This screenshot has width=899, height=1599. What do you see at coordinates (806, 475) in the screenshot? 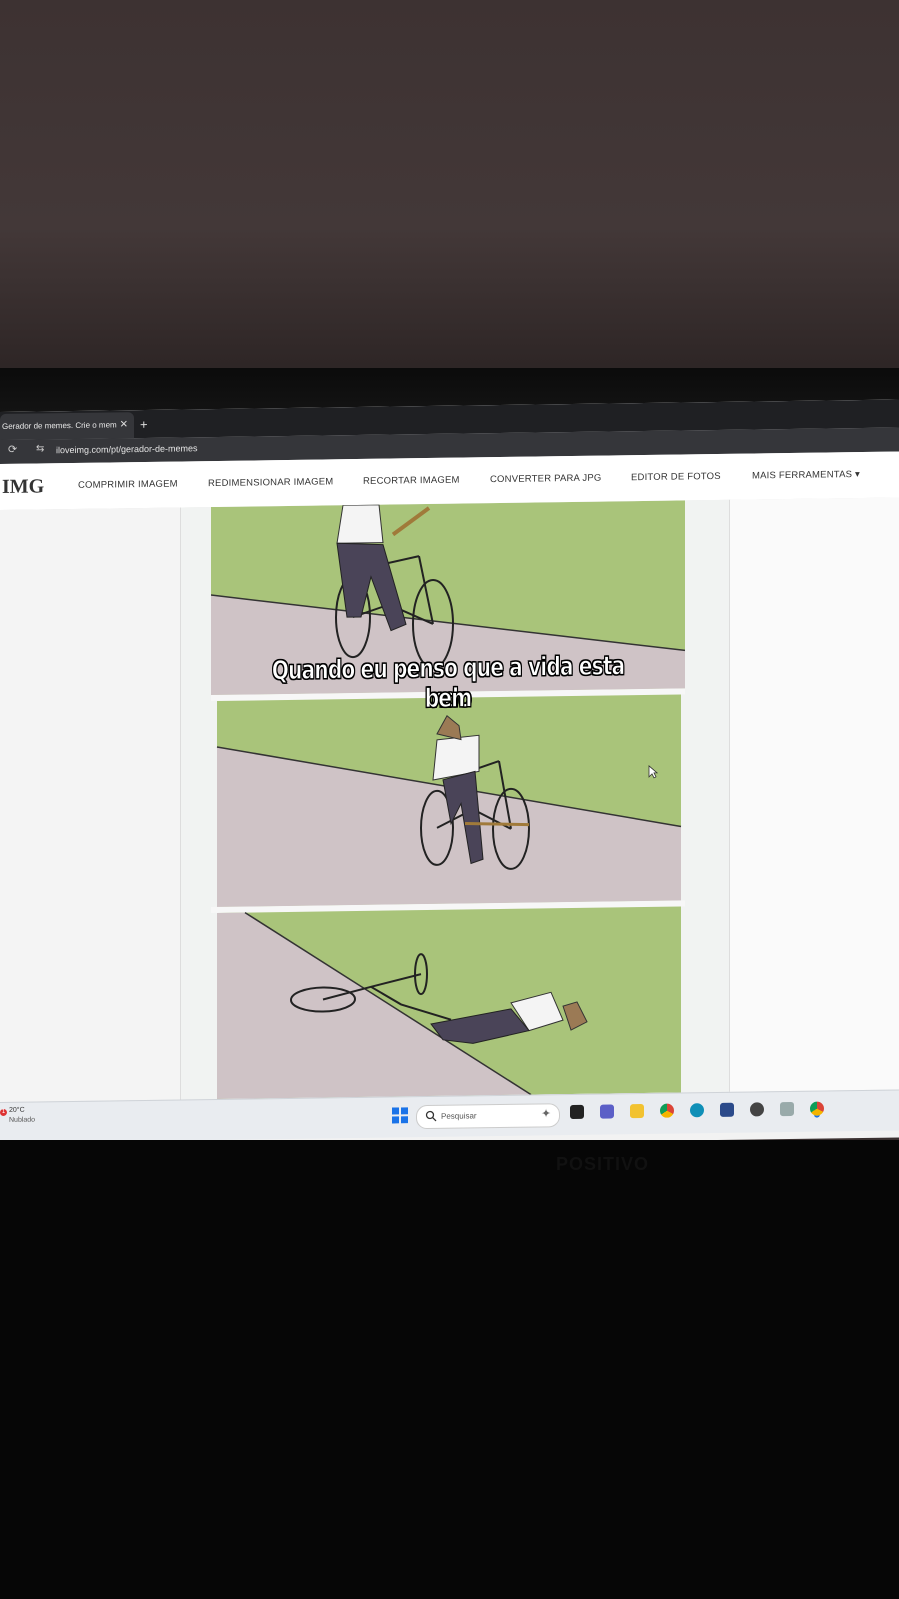
I see `nav-mais-ferramentas: MAIS FERRAMENTAS ▾` at bounding box center [806, 475].